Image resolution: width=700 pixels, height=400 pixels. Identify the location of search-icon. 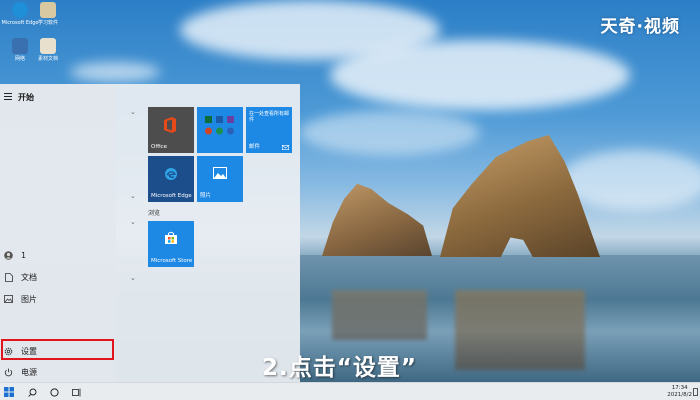
(31, 392).